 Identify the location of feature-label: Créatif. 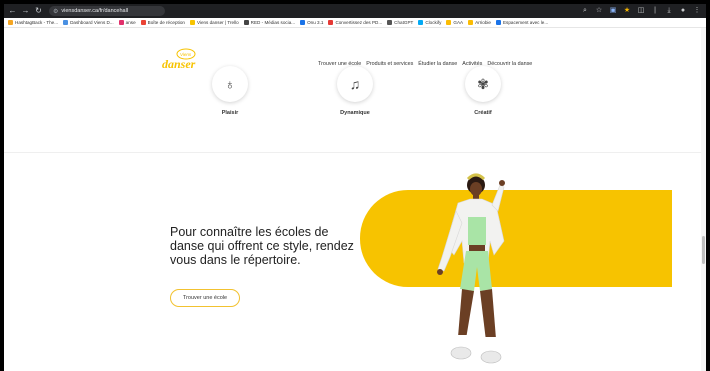
(483, 113).